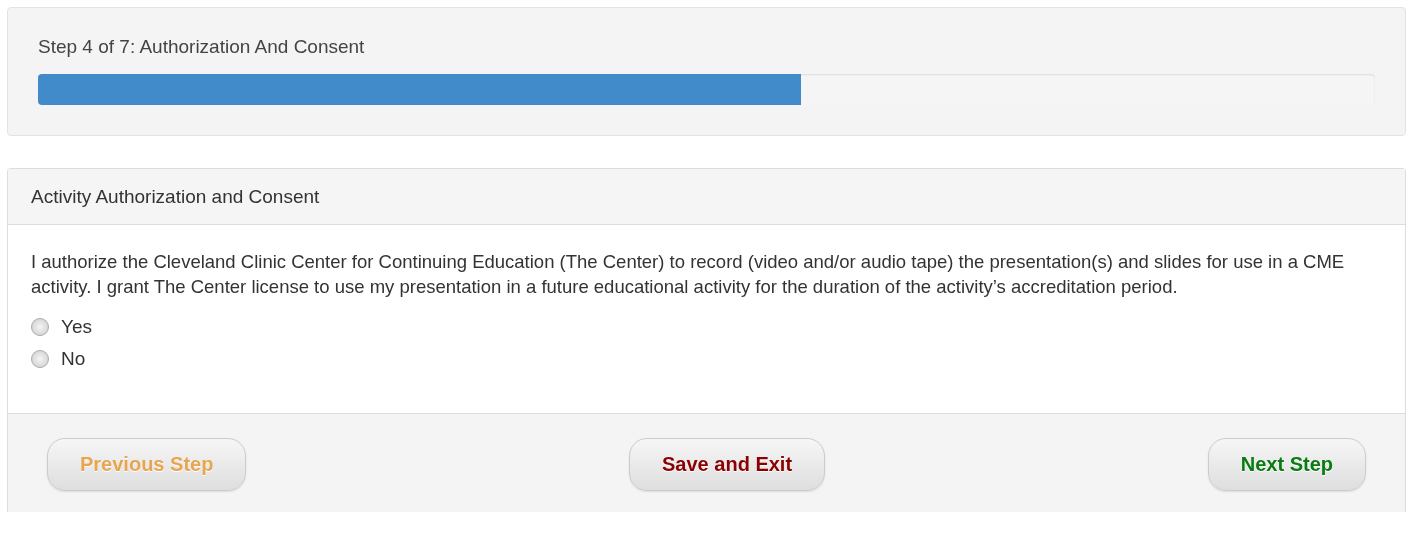 The image size is (1411, 540). What do you see at coordinates (76, 327) in the screenshot?
I see `option-label: Yes` at bounding box center [76, 327].